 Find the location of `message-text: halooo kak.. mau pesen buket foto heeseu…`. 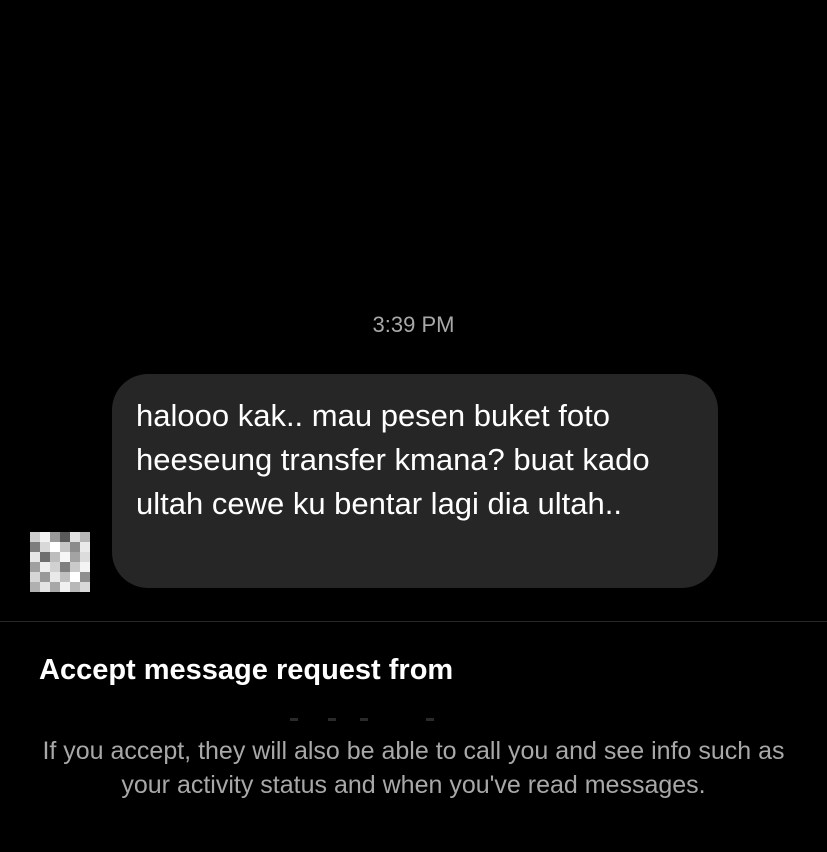

message-text: halooo kak.. mau pesen buket foto heeseu… is located at coordinates (393, 459).